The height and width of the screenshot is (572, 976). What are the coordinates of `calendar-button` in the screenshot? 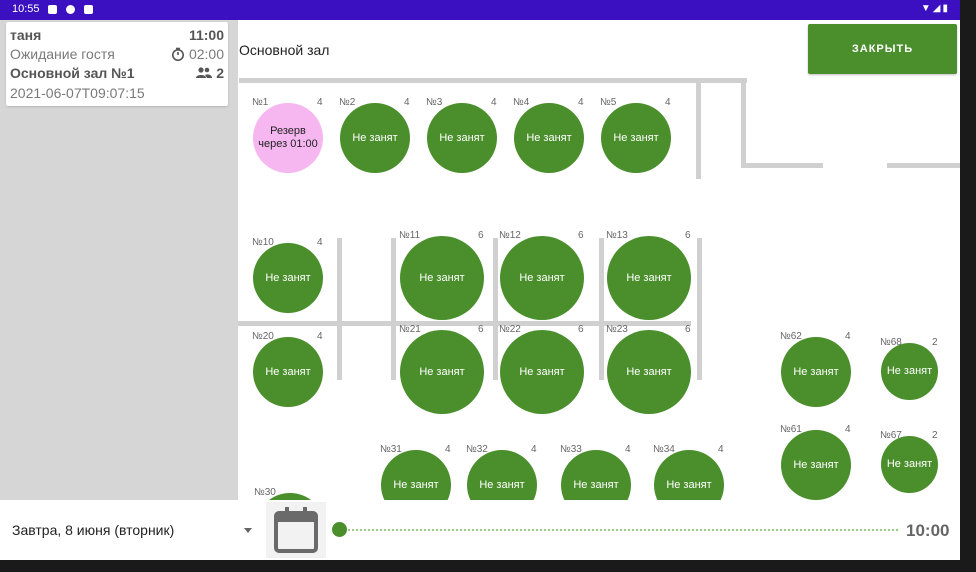 It's located at (296, 530).